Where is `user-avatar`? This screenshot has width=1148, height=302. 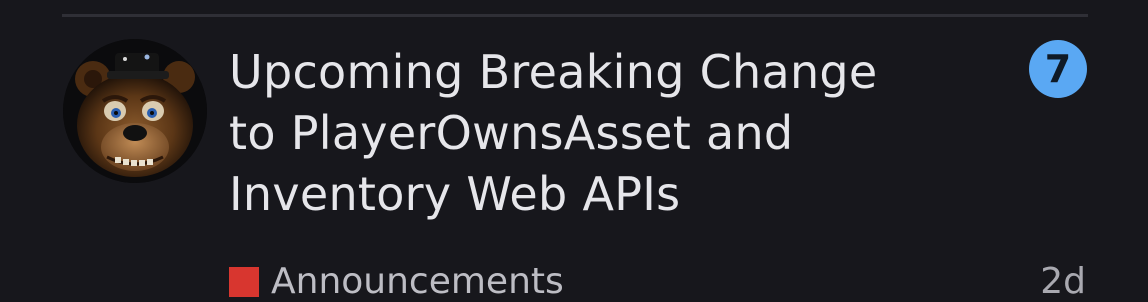 user-avatar is located at coordinates (135, 111).